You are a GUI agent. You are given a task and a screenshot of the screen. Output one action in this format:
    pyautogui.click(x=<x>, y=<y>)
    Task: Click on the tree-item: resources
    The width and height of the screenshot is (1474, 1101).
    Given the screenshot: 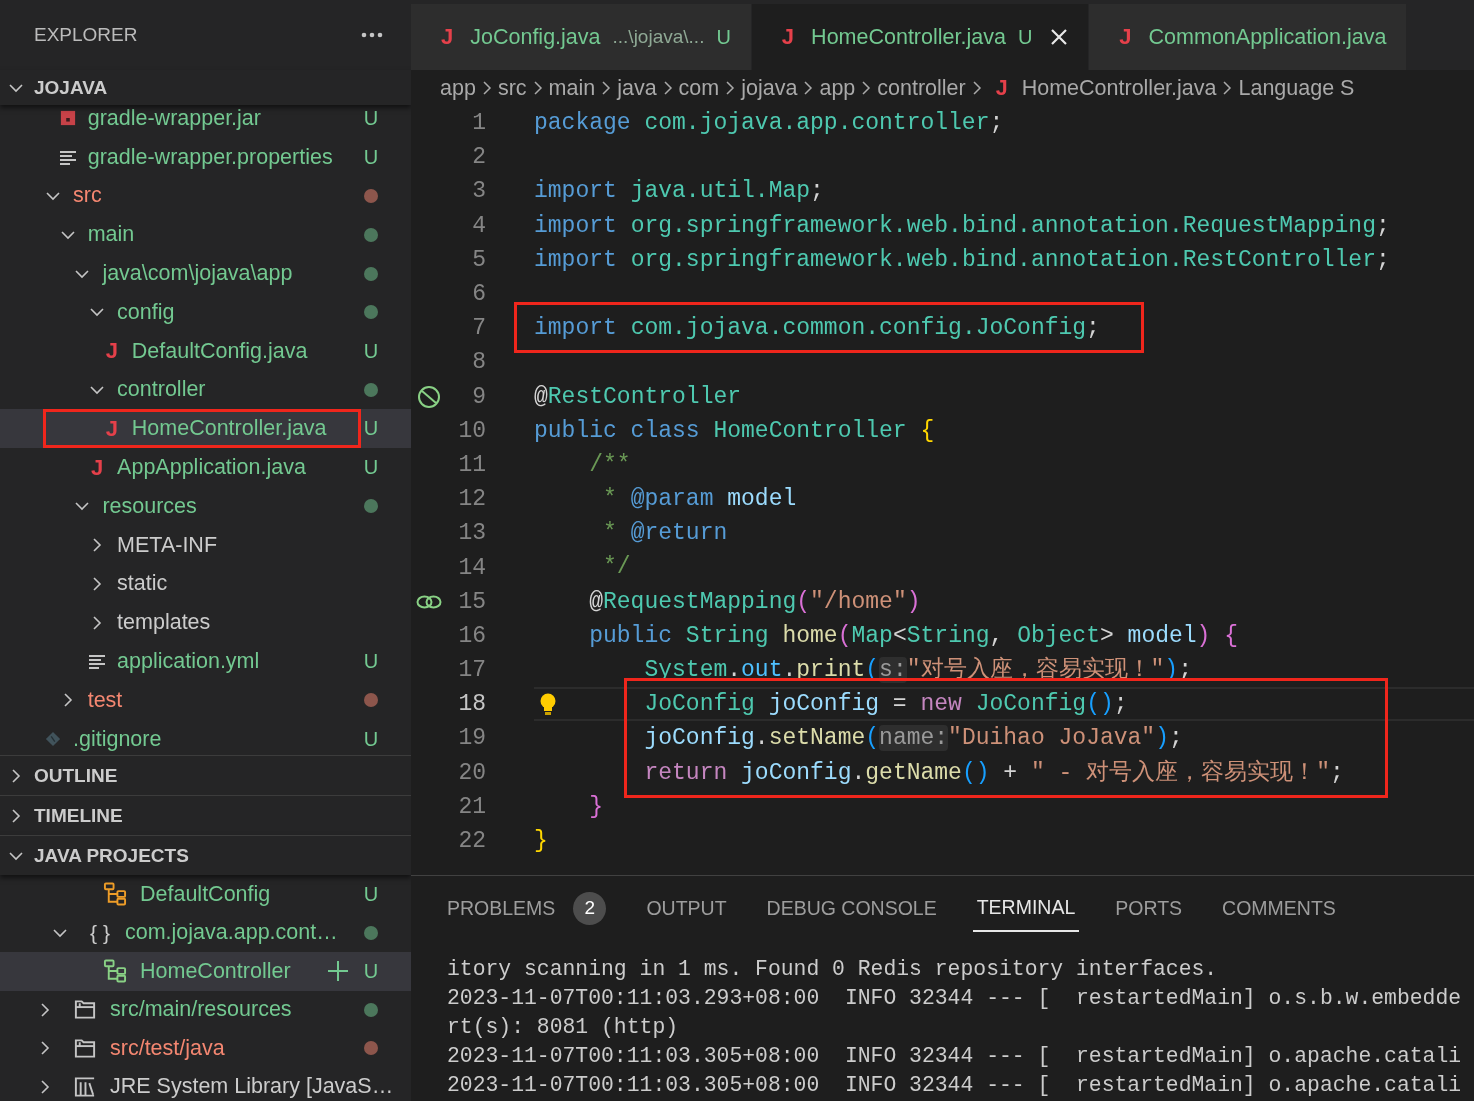 What is the action you would take?
    pyautogui.click(x=205, y=506)
    